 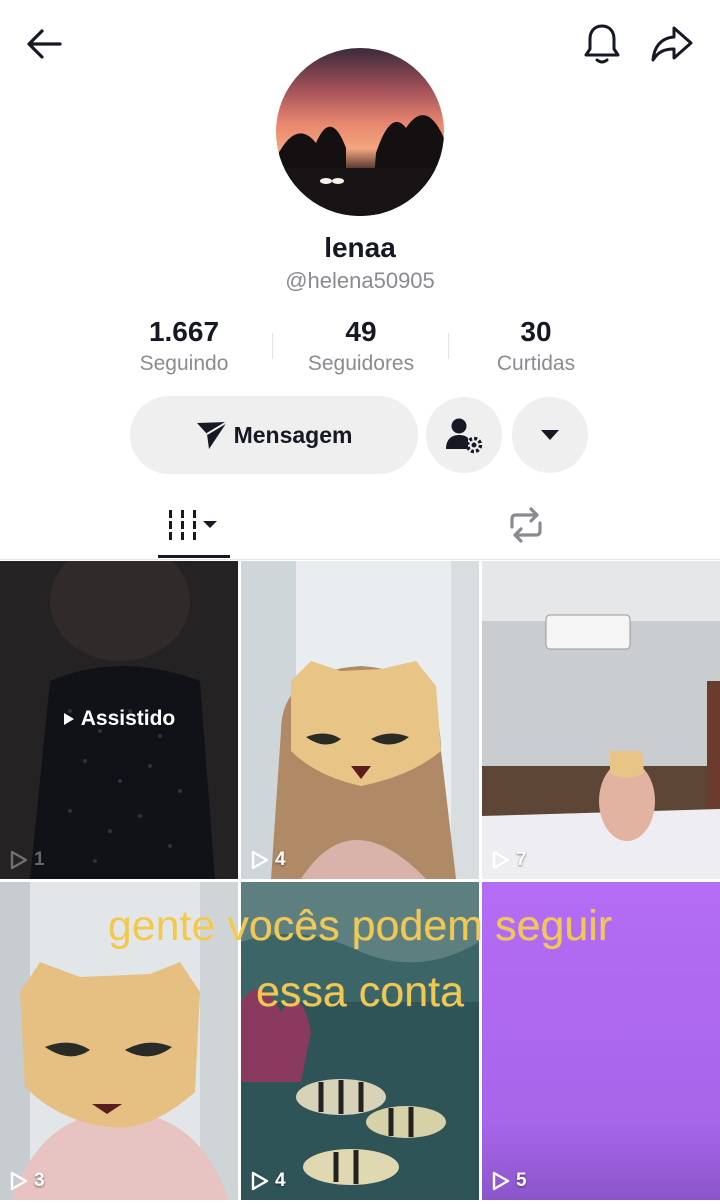 I want to click on tab-reposts, so click(x=526, y=525).